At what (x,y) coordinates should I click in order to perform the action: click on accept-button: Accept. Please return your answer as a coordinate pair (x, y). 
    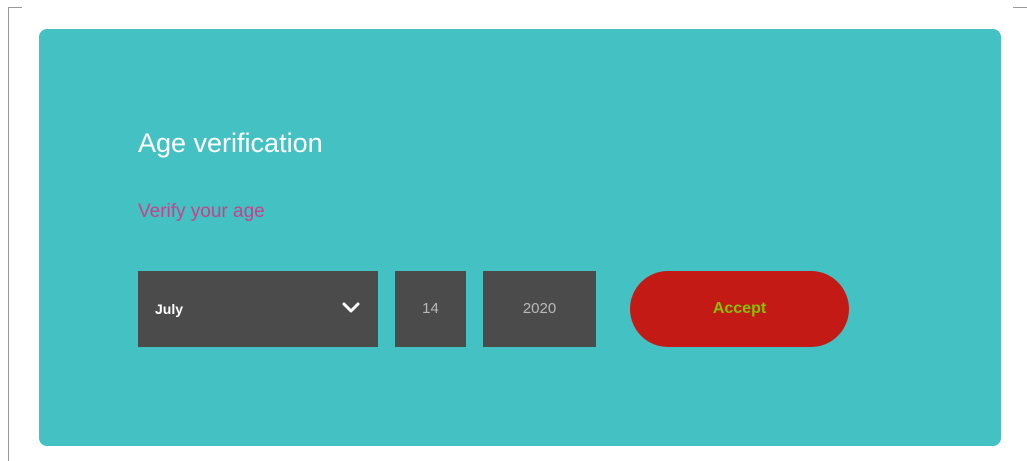
    Looking at the image, I should click on (739, 309).